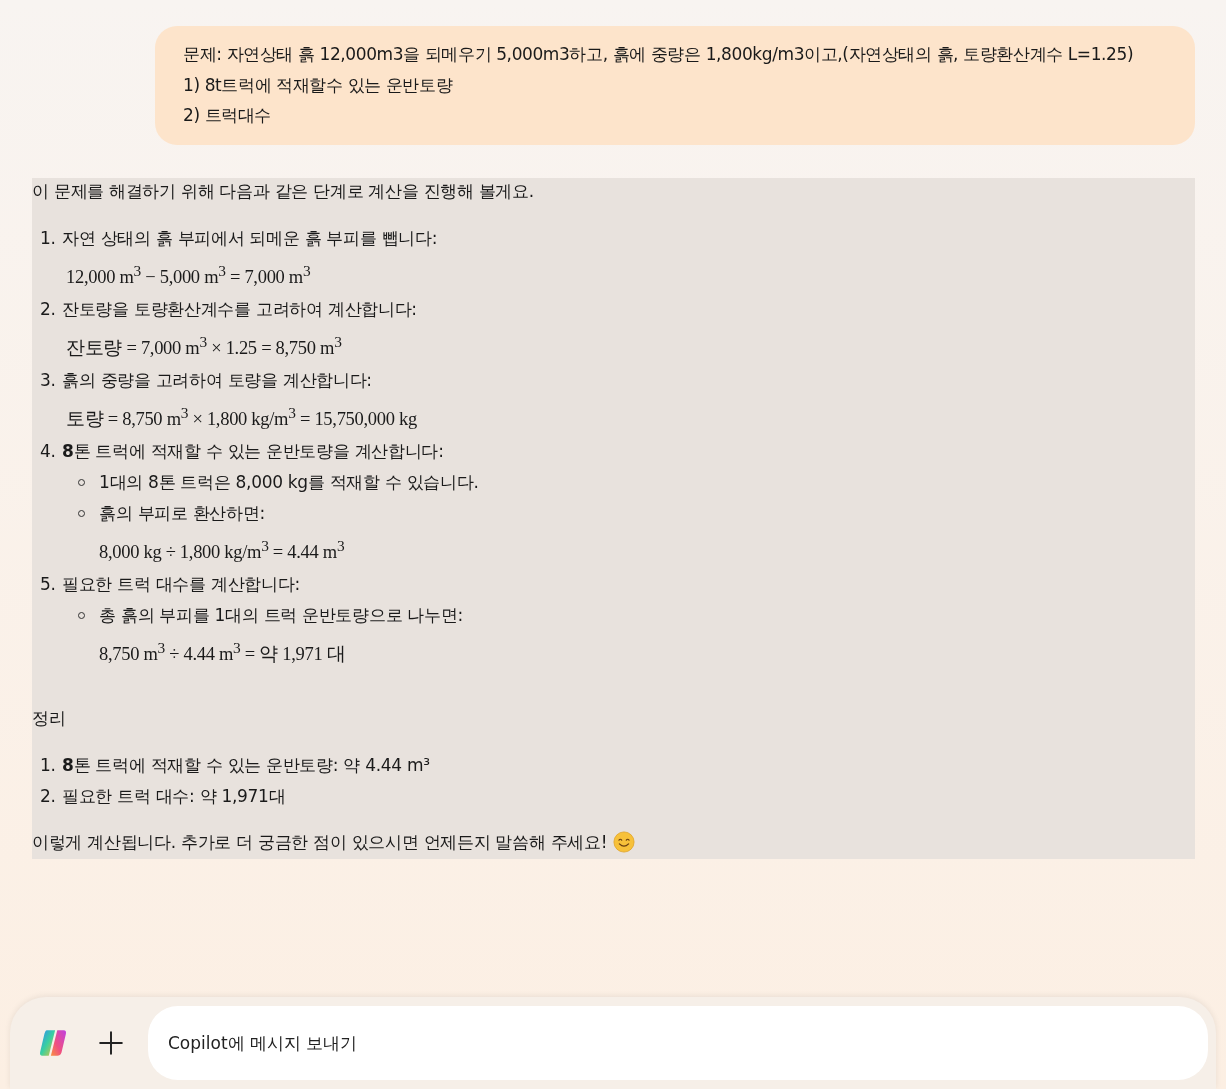 The height and width of the screenshot is (1089, 1226). What do you see at coordinates (181, 585) in the screenshot?
I see `step-text: 필요한 트럭 대수를 계산합니다:` at bounding box center [181, 585].